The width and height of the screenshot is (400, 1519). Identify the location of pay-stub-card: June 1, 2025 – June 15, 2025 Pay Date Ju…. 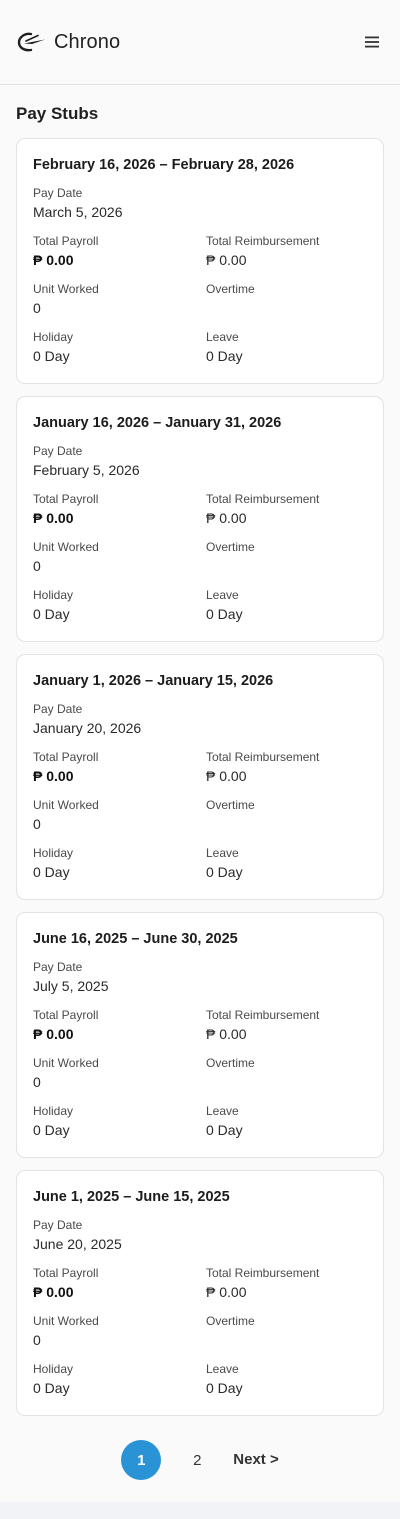
(200, 1293).